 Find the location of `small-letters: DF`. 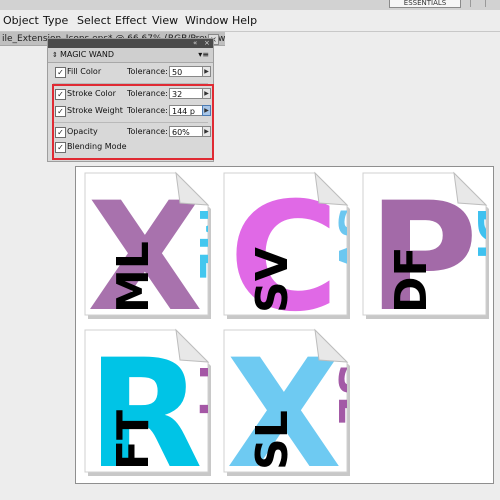

small-letters: DF is located at coordinates (483, 240).